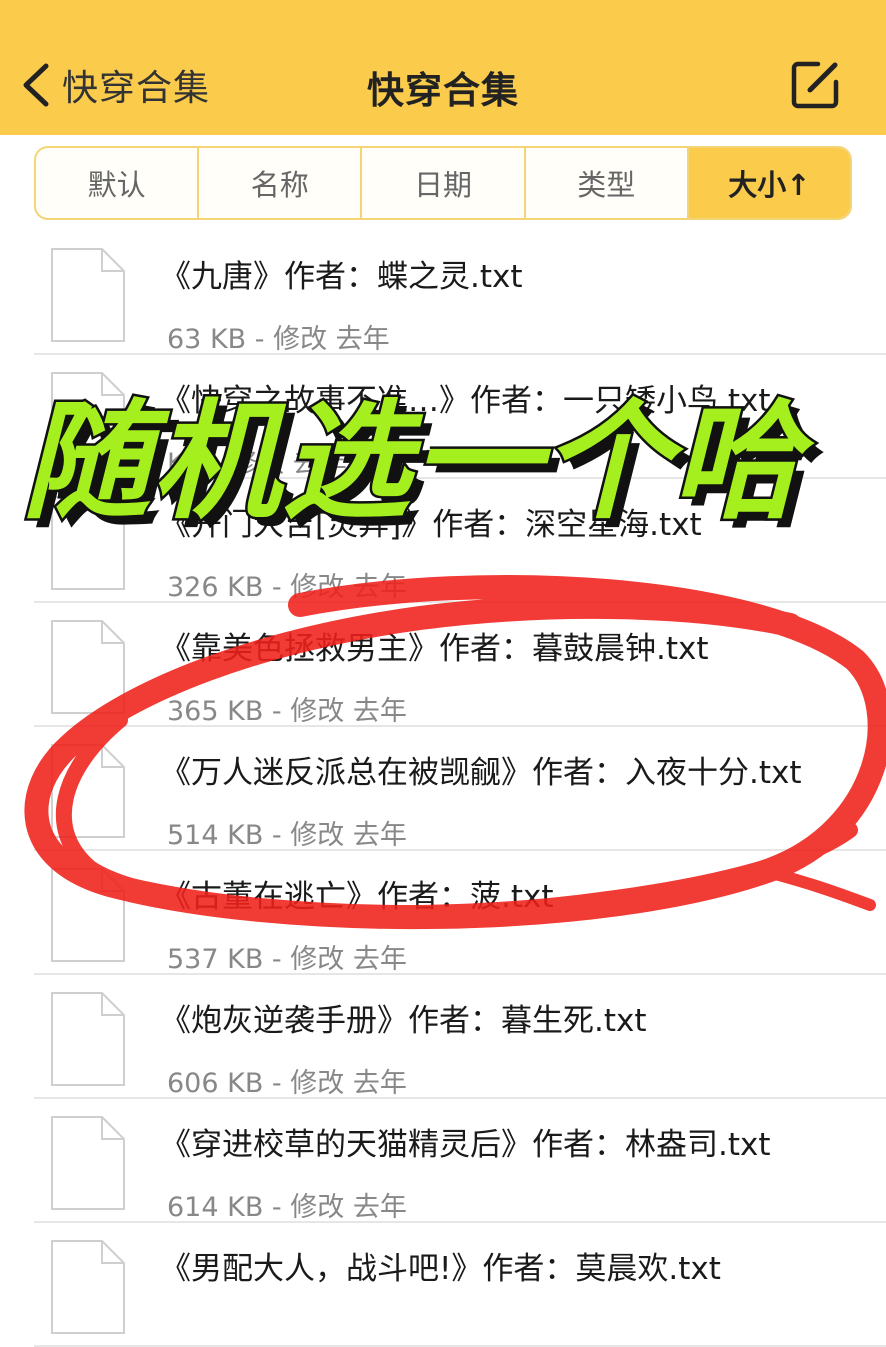 This screenshot has width=886, height=1347. What do you see at coordinates (434, 649) in the screenshot?
I see `file-name: 《靠美色拯救男主》作者：暮鼓晨钟.txt` at bounding box center [434, 649].